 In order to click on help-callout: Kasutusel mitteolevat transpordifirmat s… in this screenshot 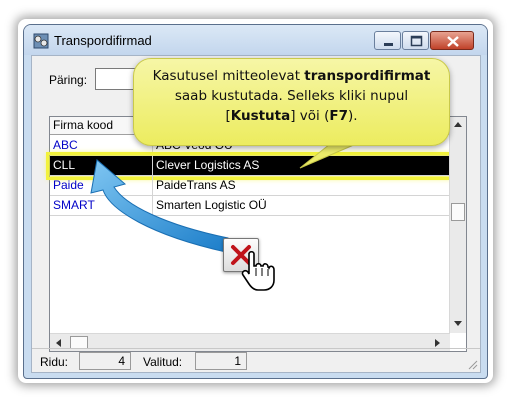, I will do `click(291, 102)`.